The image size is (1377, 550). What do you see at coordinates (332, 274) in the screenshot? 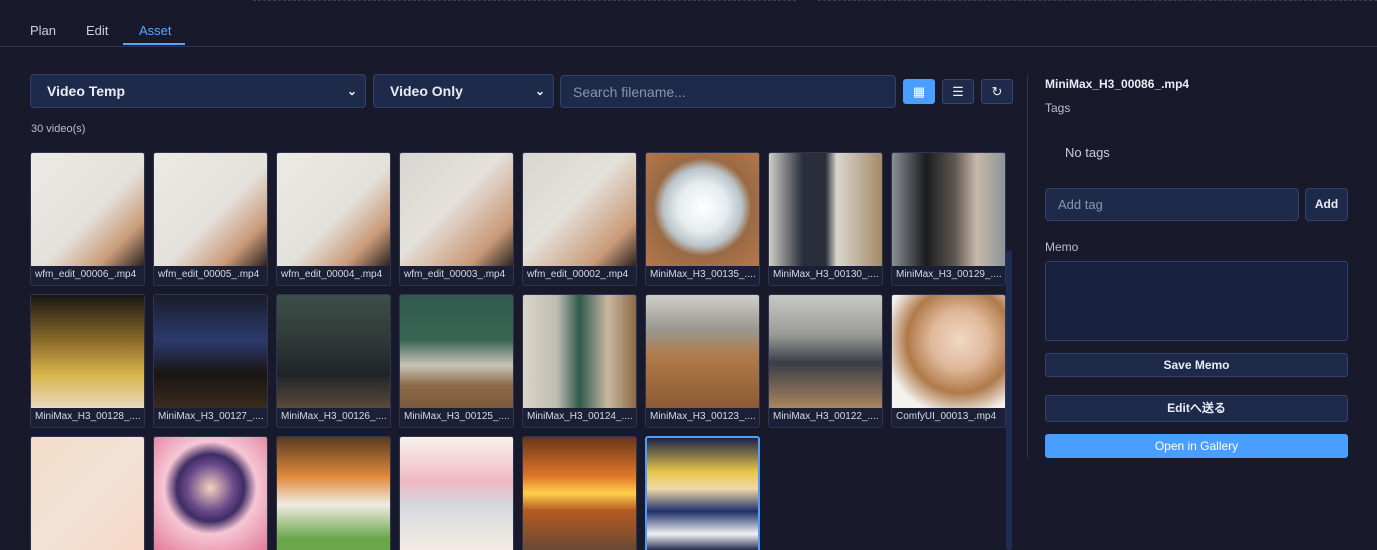
I see `video-filename: wfm_edit_00004_.mp4` at bounding box center [332, 274].